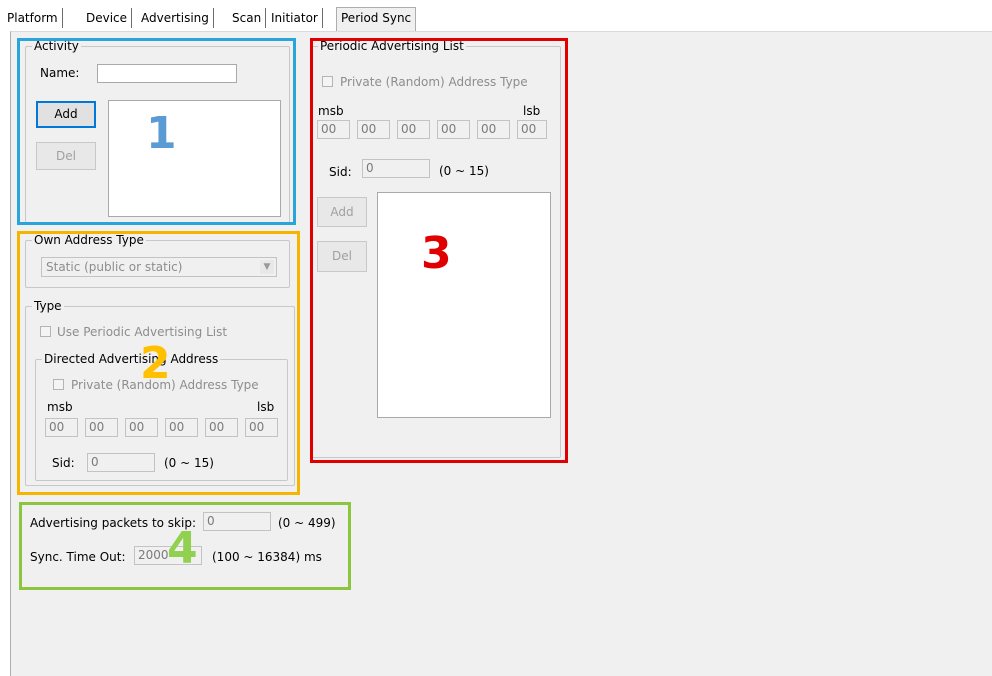  Describe the element at coordinates (436, 253) in the screenshot. I see `annotation-number-3: 3` at that location.